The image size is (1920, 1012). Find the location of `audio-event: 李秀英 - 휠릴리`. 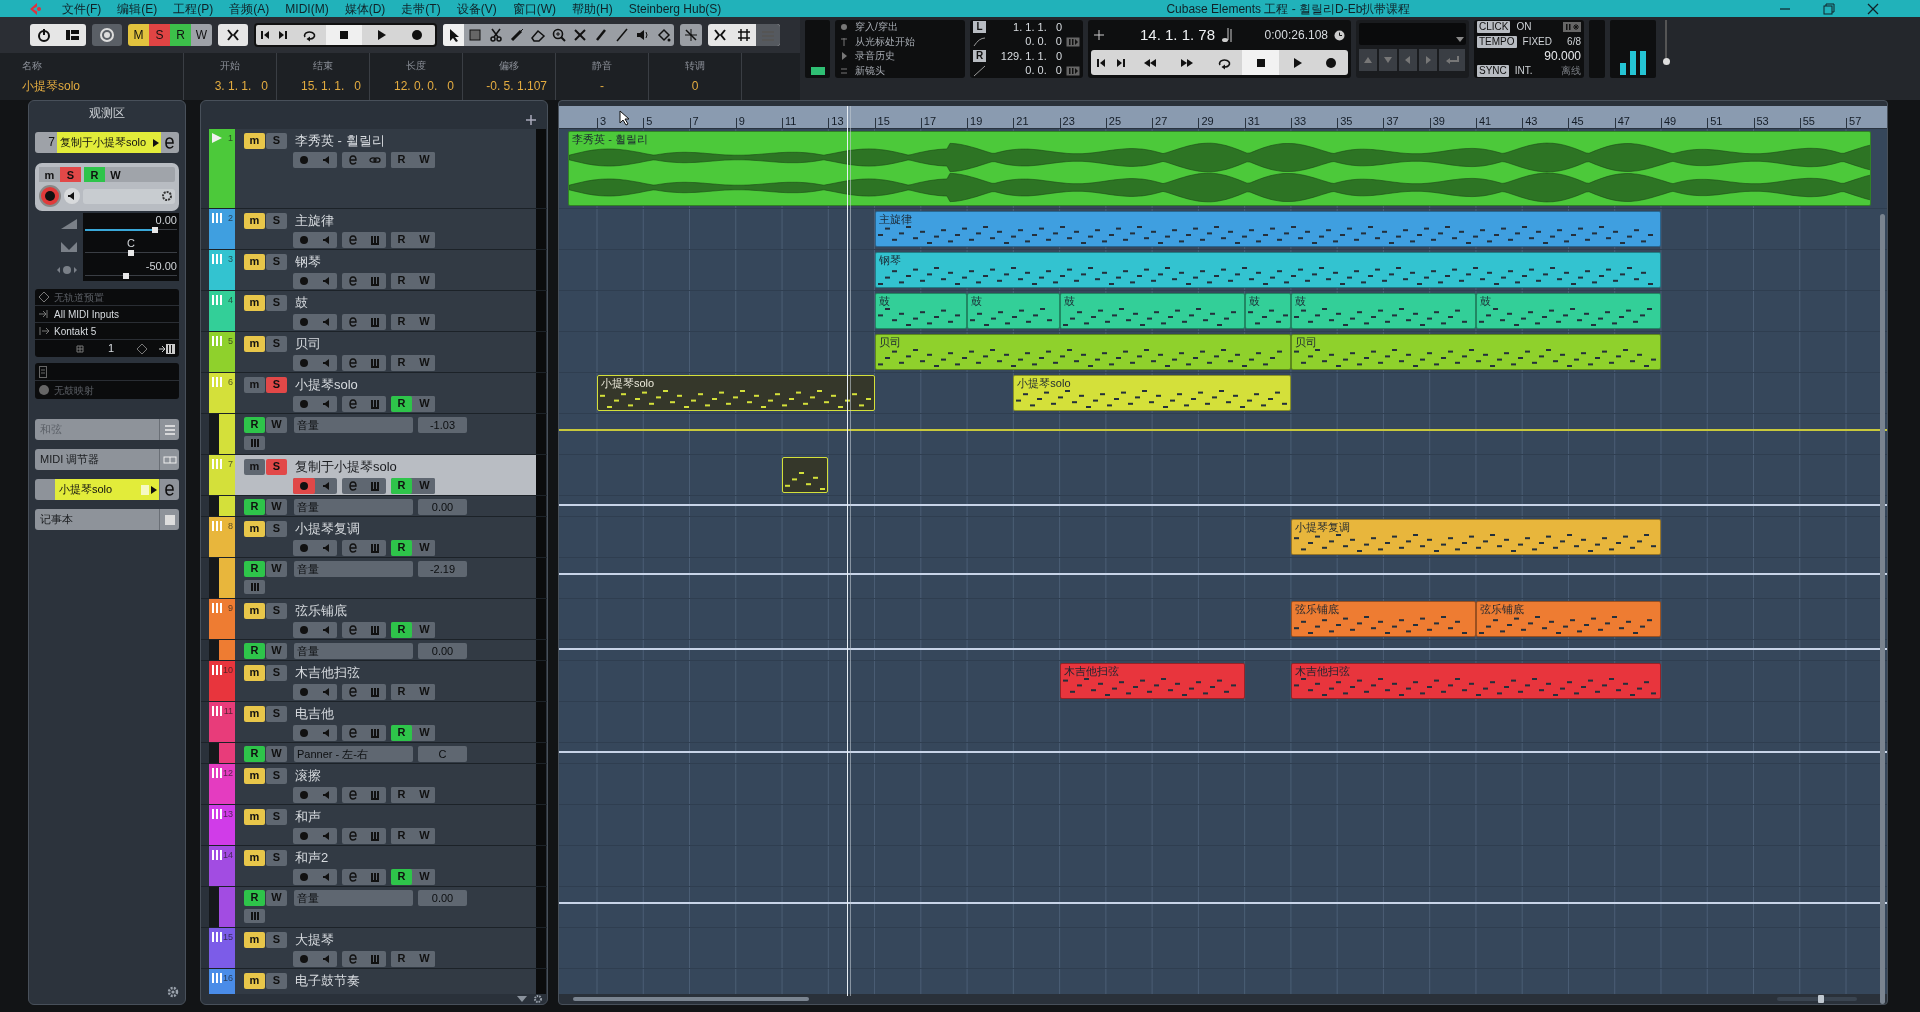

audio-event: 李秀英 - 휠릴리 is located at coordinates (1219, 168).